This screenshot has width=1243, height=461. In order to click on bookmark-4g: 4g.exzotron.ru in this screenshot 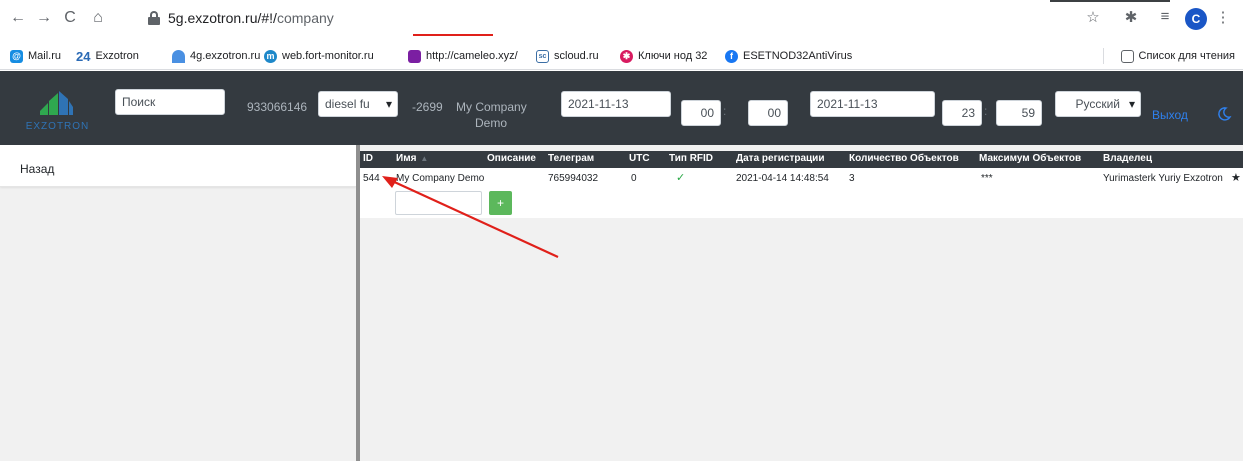, I will do `click(216, 56)`.